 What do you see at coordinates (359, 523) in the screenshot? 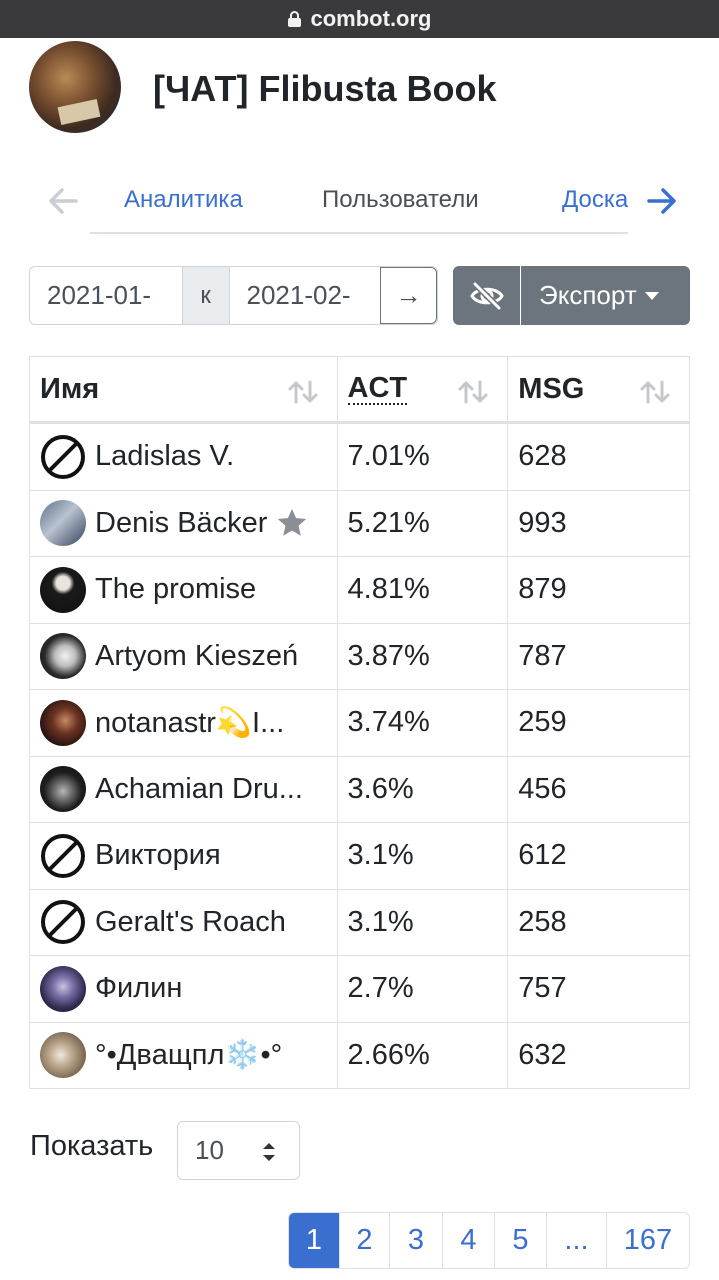
I see `table-row: Denis Bäcker 5.21% 993` at bounding box center [359, 523].